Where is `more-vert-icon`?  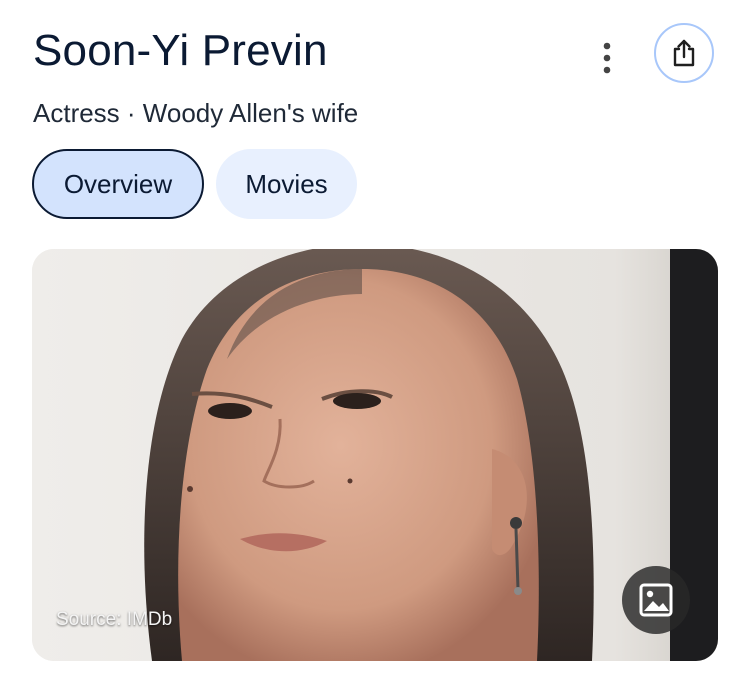 more-vert-icon is located at coordinates (607, 58).